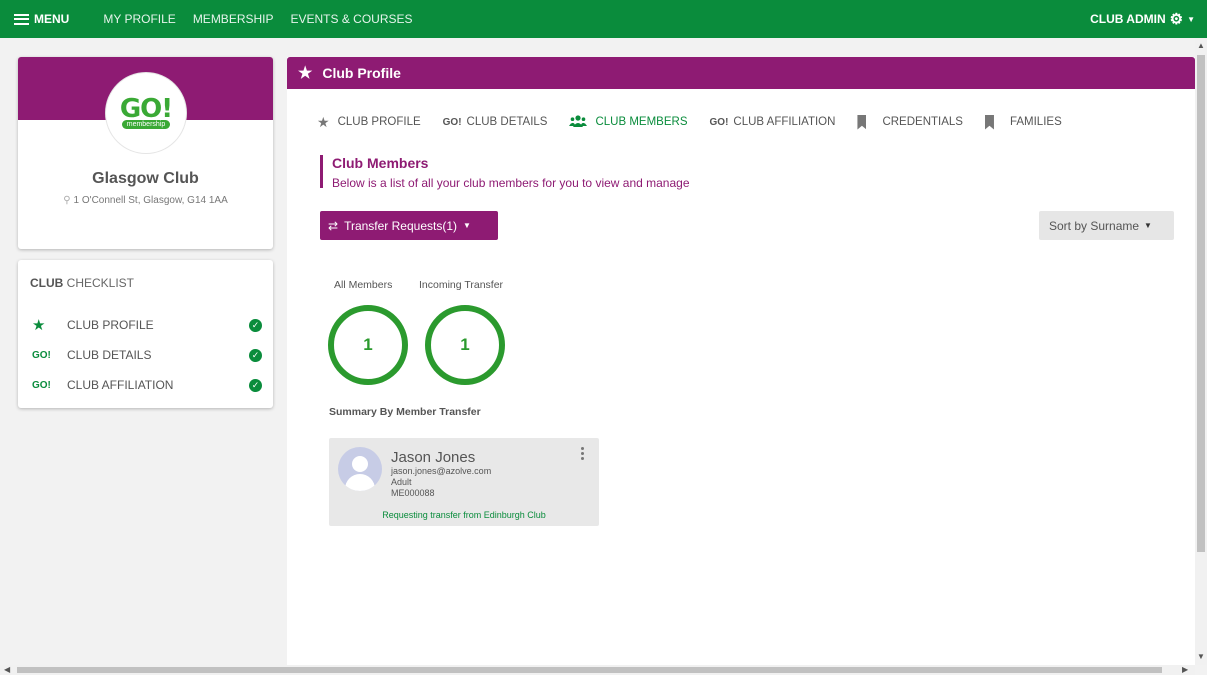 This screenshot has width=1207, height=675. What do you see at coordinates (1185, 669) in the screenshot?
I see `scroll-right-icon: ▶` at bounding box center [1185, 669].